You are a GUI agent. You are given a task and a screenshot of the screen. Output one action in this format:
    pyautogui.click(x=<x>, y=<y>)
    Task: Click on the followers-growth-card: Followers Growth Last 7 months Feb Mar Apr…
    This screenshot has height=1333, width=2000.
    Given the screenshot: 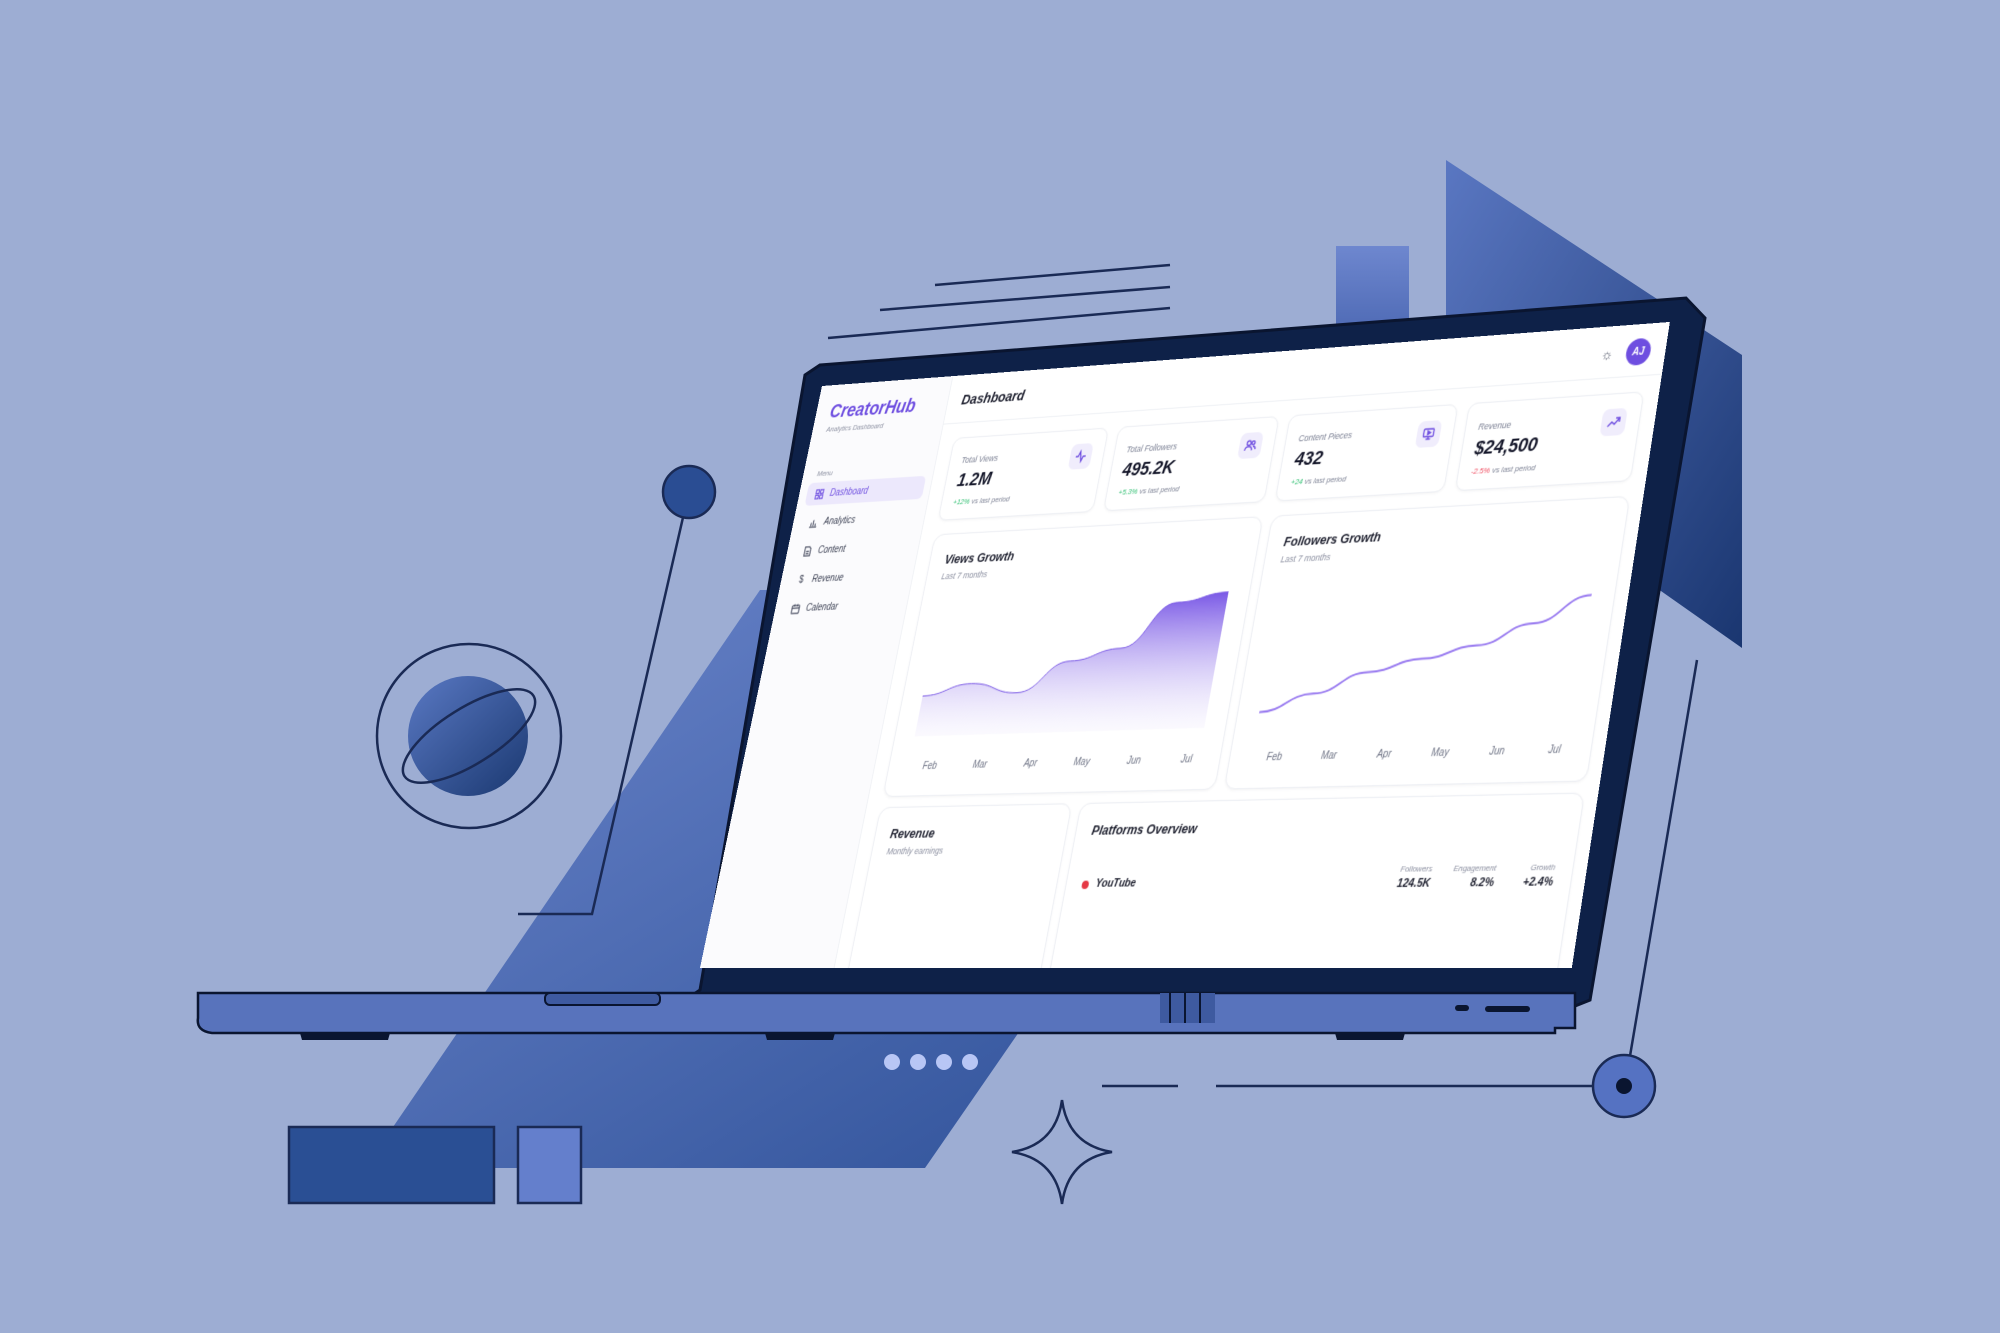 What is the action you would take?
    pyautogui.click(x=1427, y=642)
    